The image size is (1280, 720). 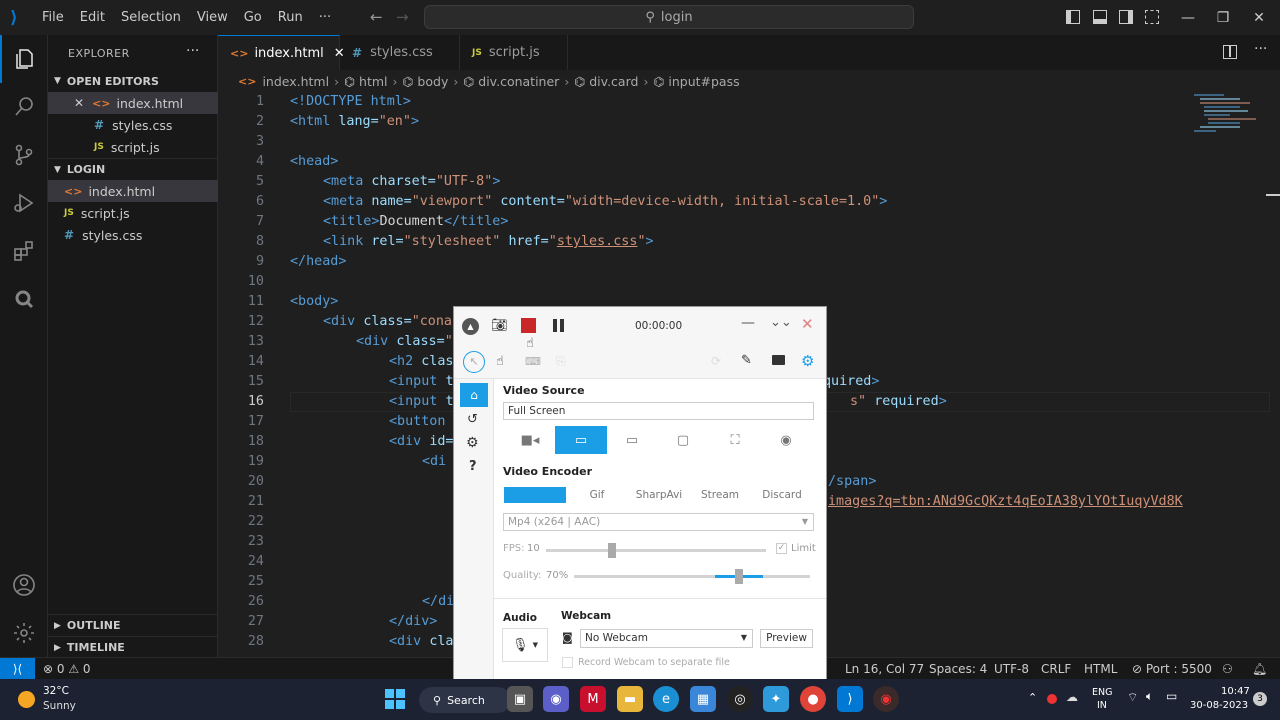 I want to click on history-icon: ↺, so click(x=472, y=419).